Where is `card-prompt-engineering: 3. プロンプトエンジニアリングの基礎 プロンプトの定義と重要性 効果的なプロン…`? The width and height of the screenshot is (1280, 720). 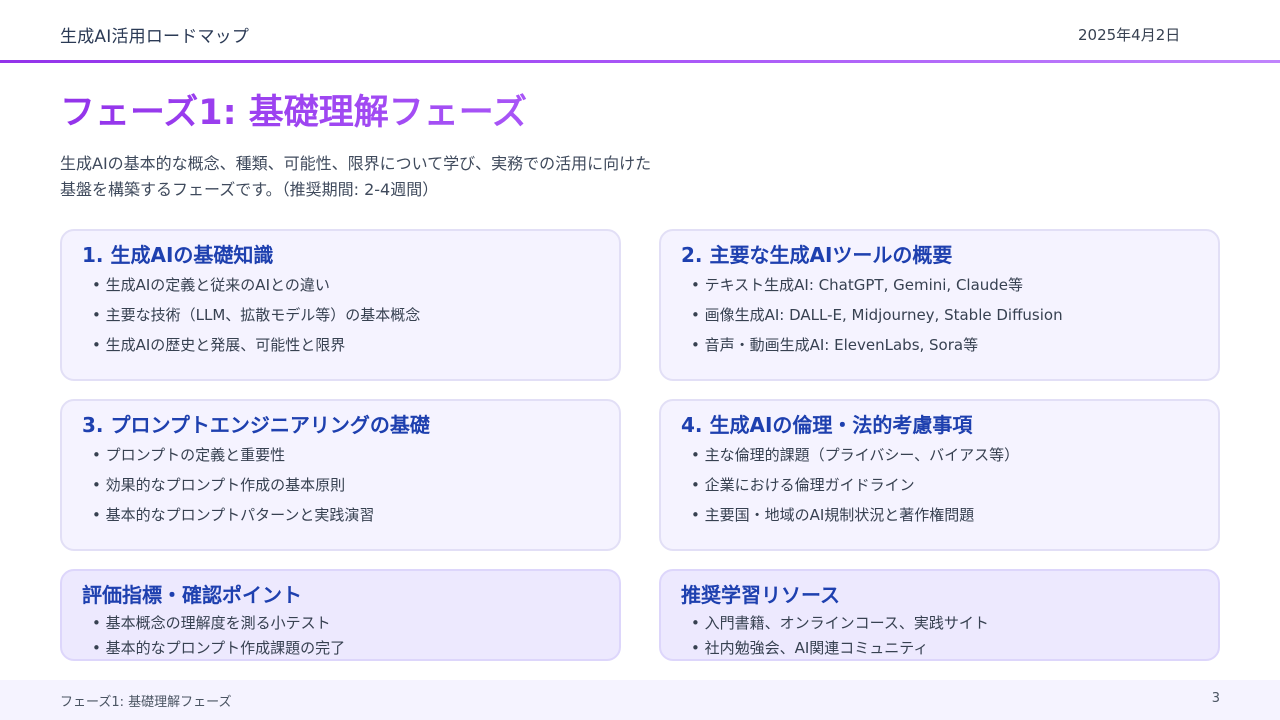 card-prompt-engineering: 3. プロンプトエンジニアリングの基礎 プロンプトの定義と重要性 効果的なプロン… is located at coordinates (340, 475).